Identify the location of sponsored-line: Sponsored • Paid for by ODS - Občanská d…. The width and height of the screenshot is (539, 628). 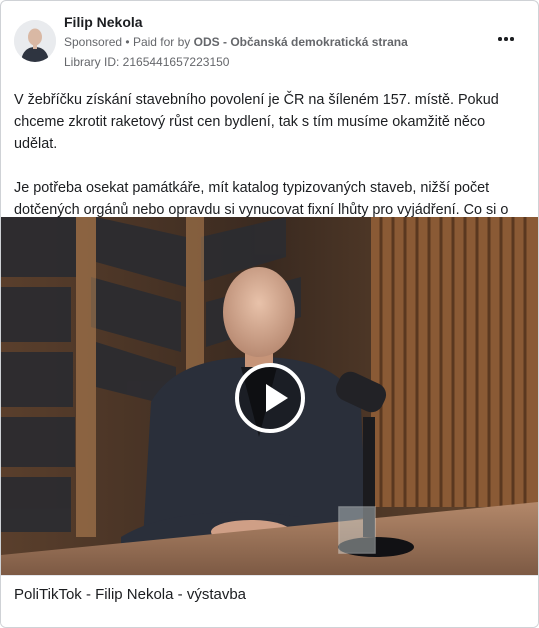
(236, 42).